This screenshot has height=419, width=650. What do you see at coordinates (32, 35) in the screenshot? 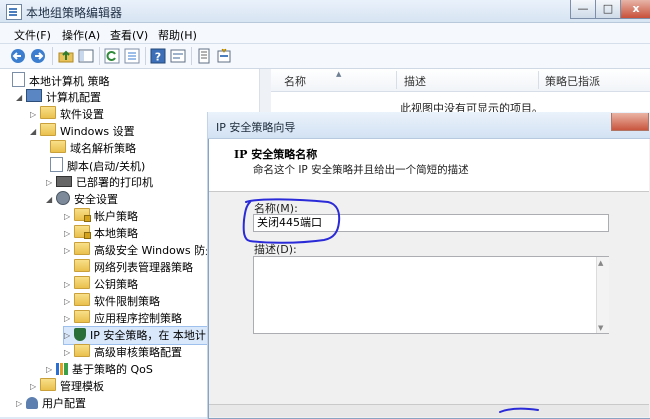
I see `menu-file: 文件(F)` at bounding box center [32, 35].